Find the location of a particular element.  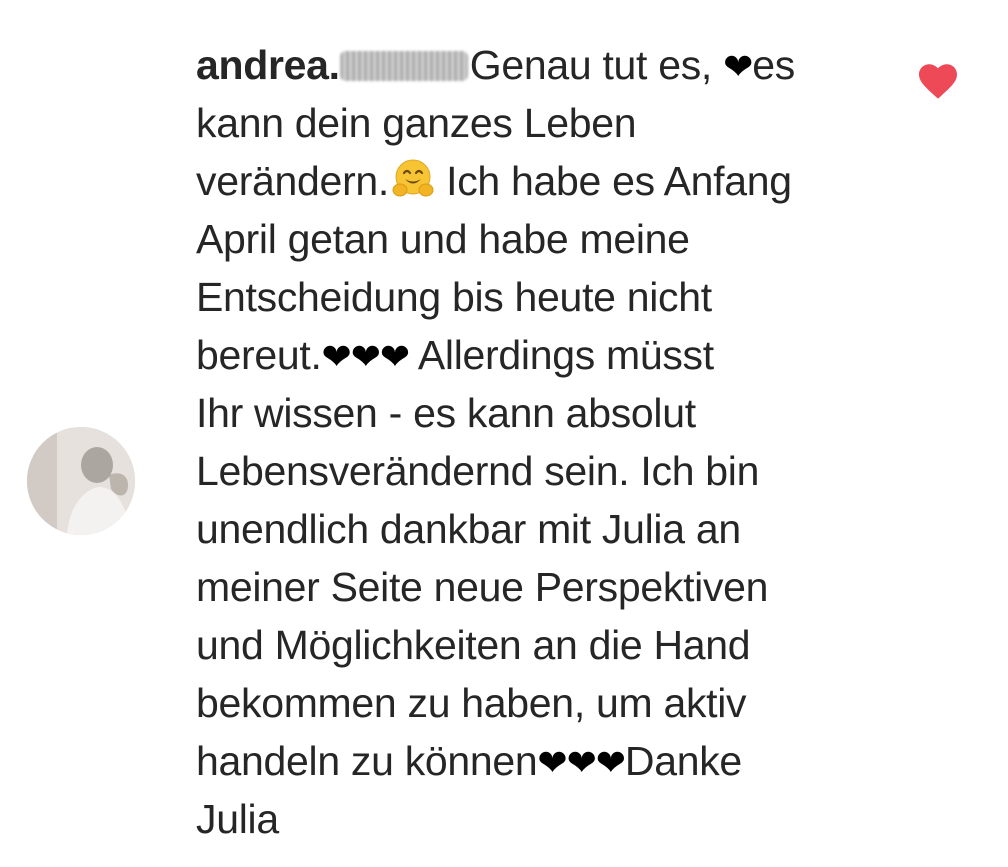

comment-text-fragment: Ich habe es Anfang is located at coordinates (613, 181).